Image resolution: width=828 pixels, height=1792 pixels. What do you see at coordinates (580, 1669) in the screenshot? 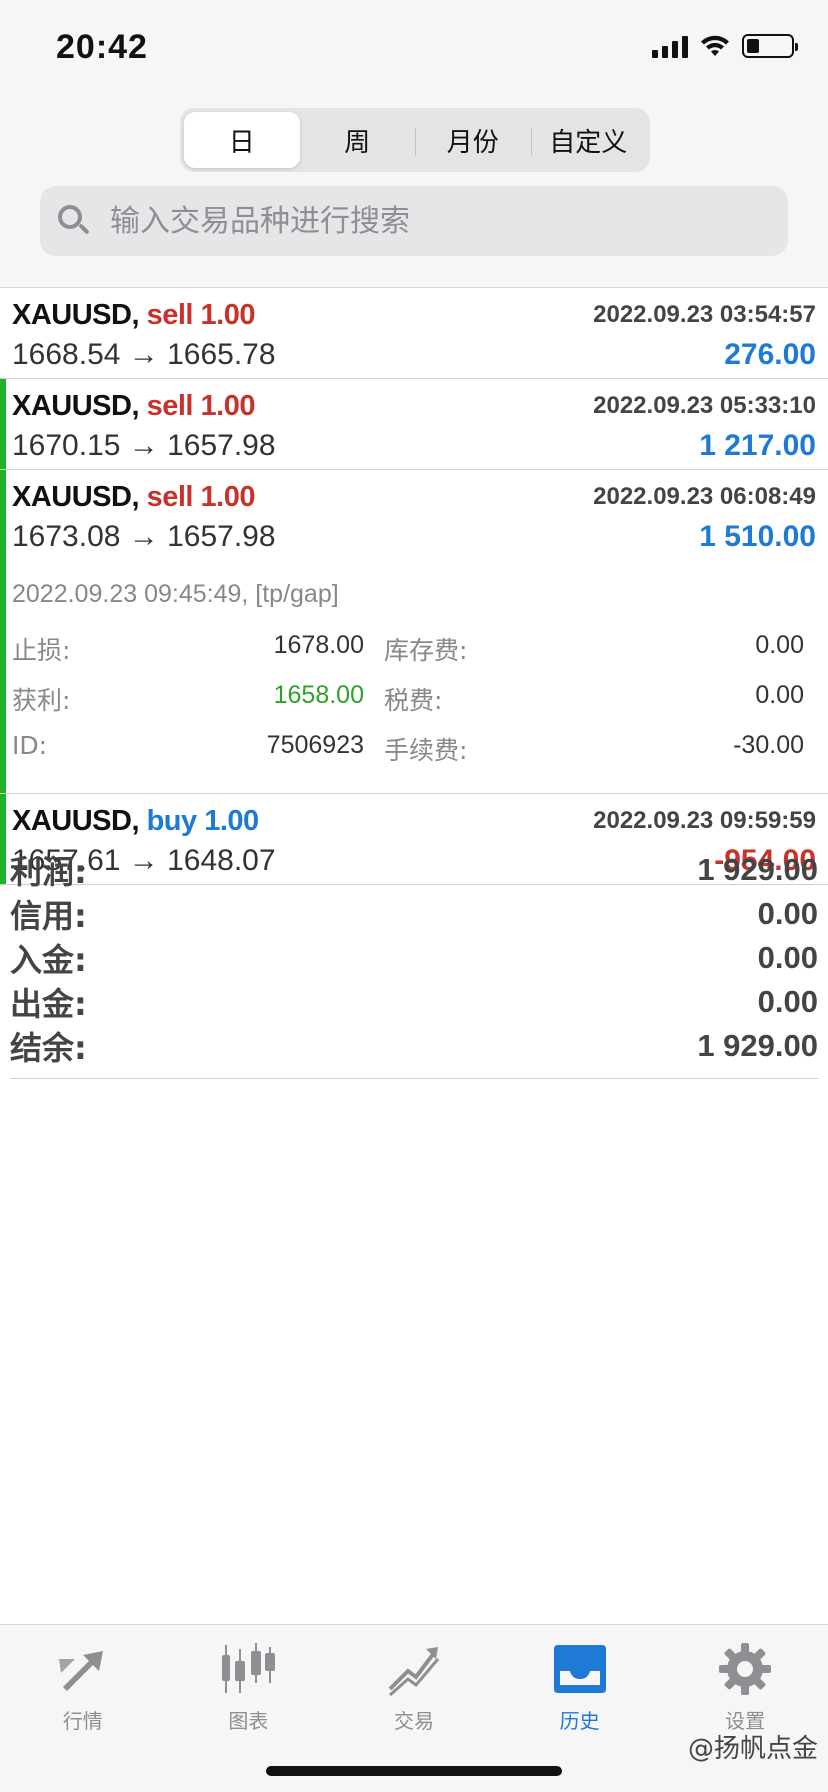
I see `history-inbox-icon` at bounding box center [580, 1669].